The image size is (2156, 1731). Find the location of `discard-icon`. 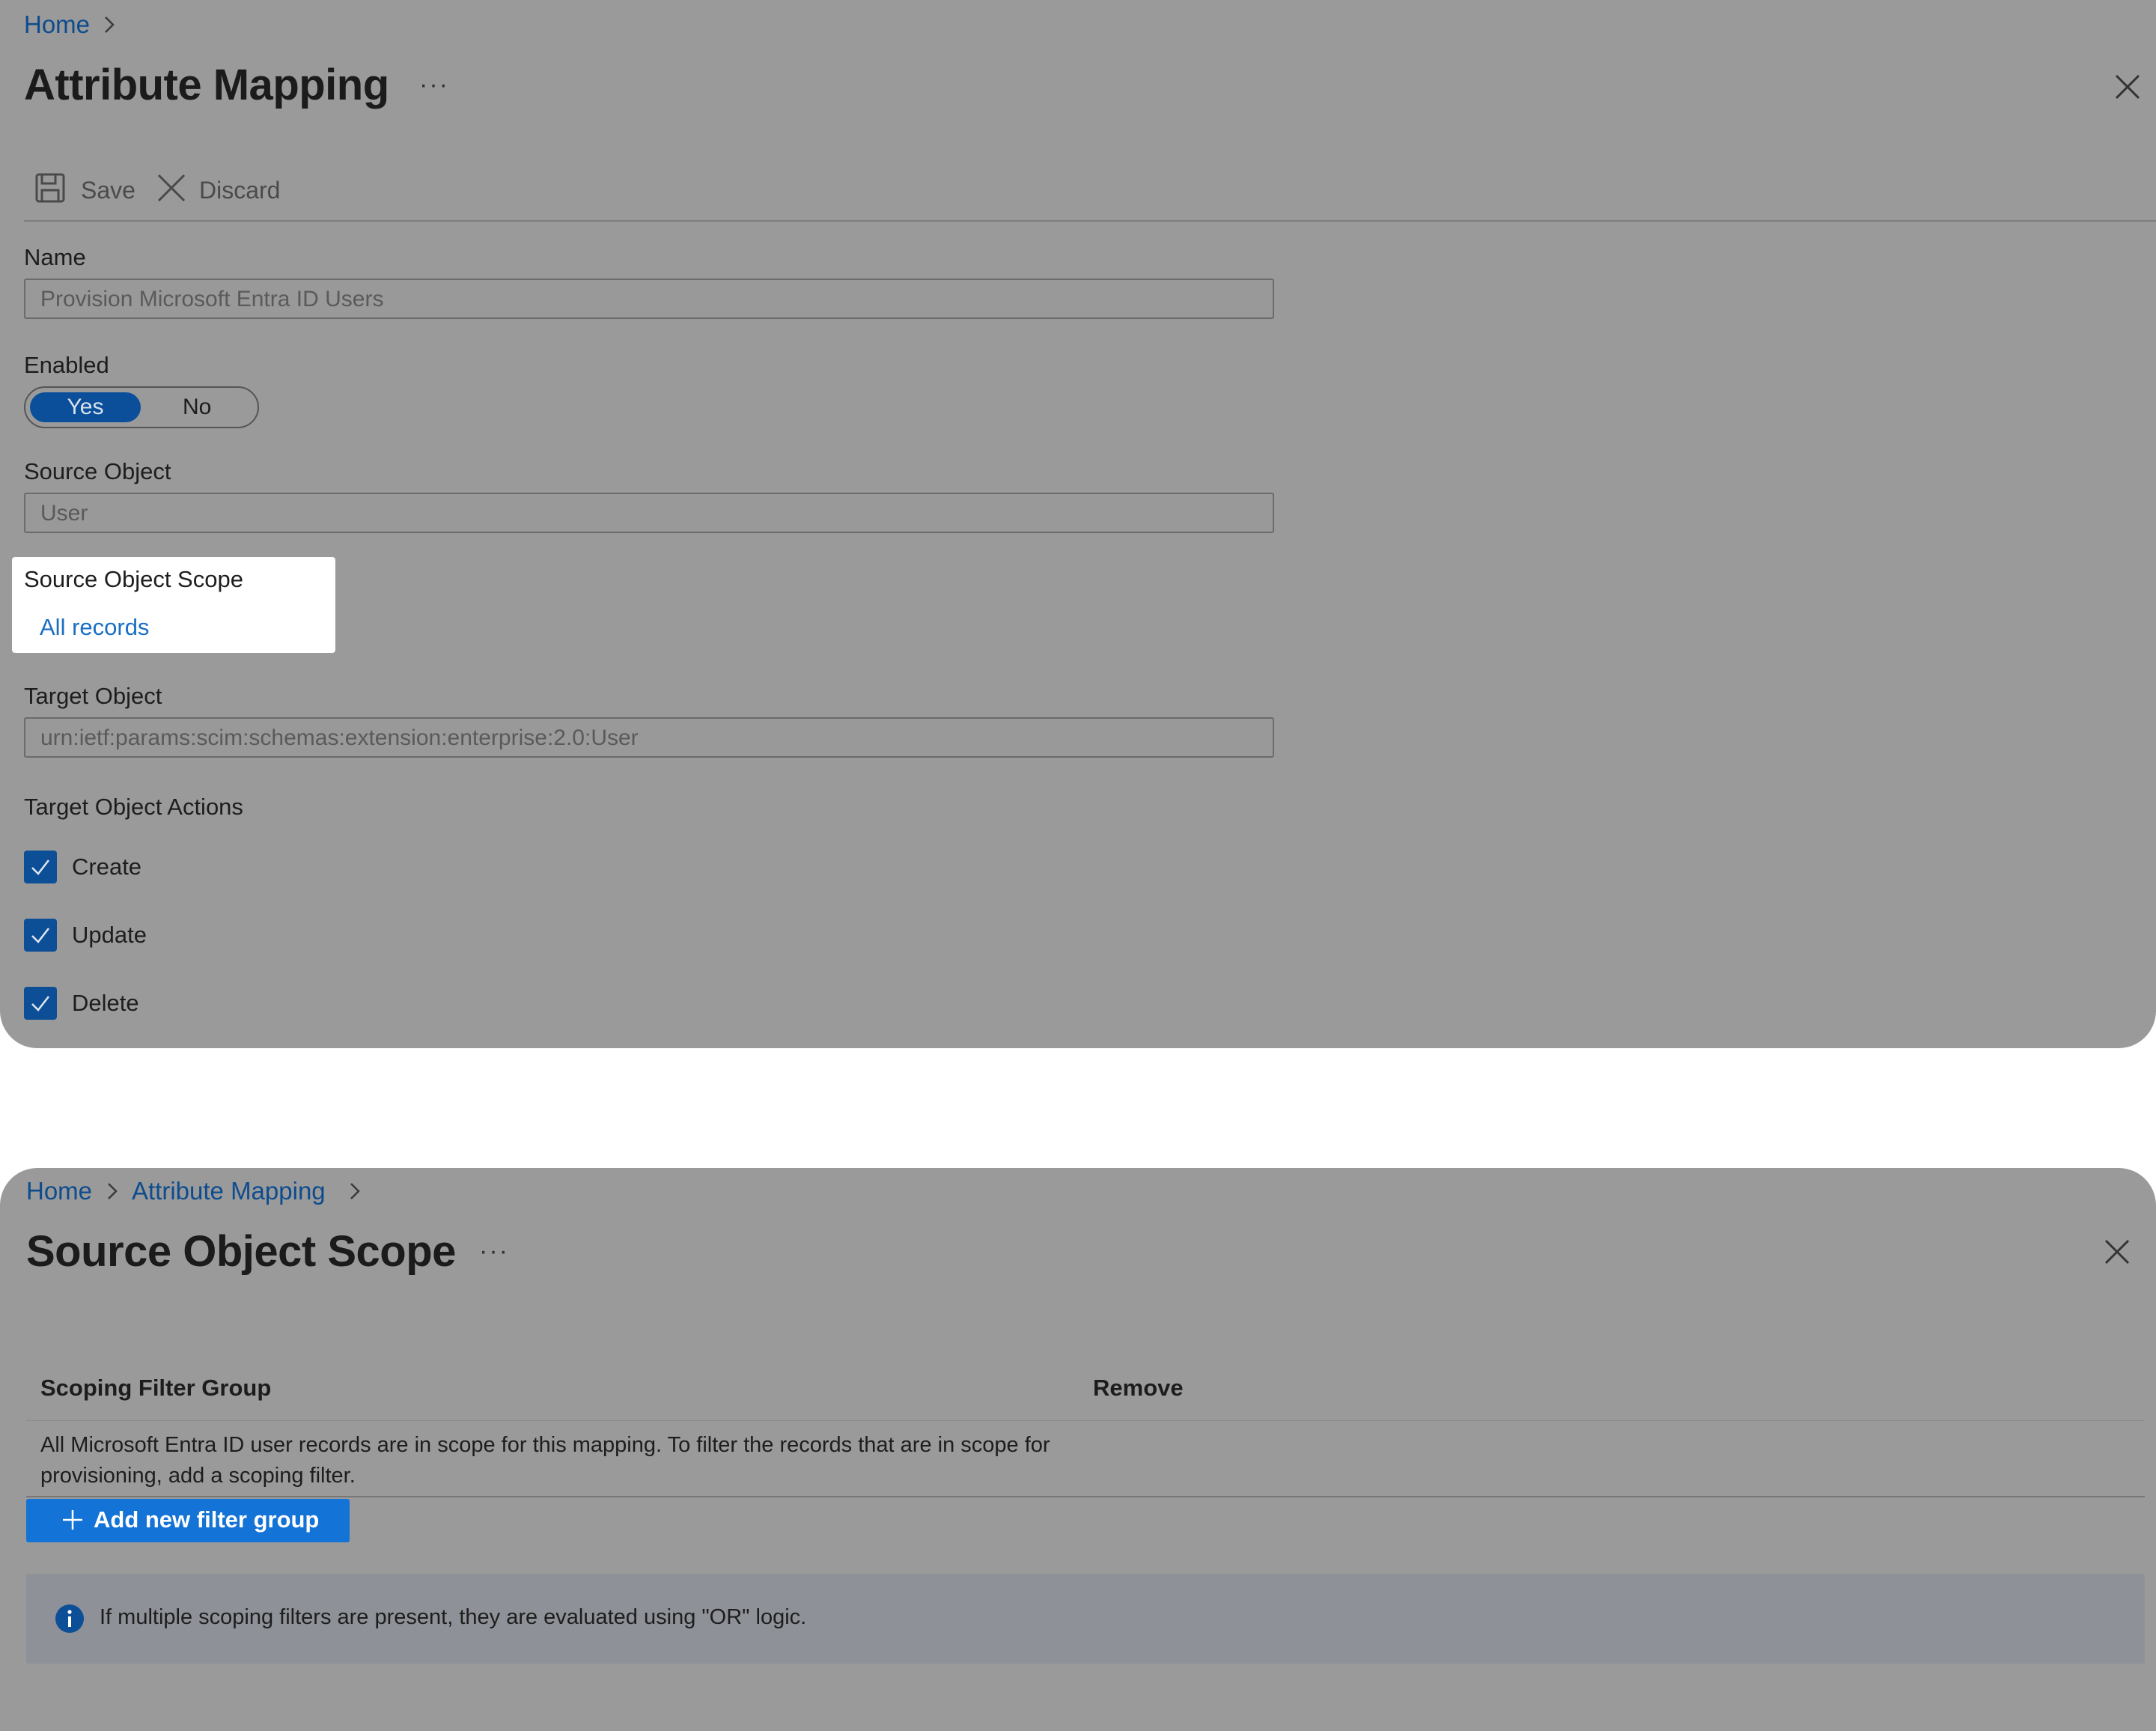

discard-icon is located at coordinates (171, 189).